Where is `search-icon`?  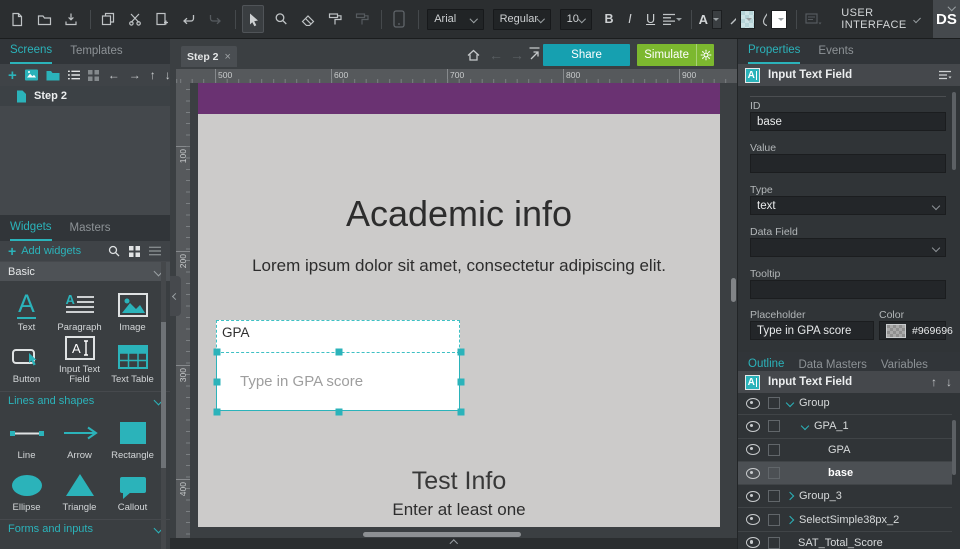
search-icon is located at coordinates (114, 251).